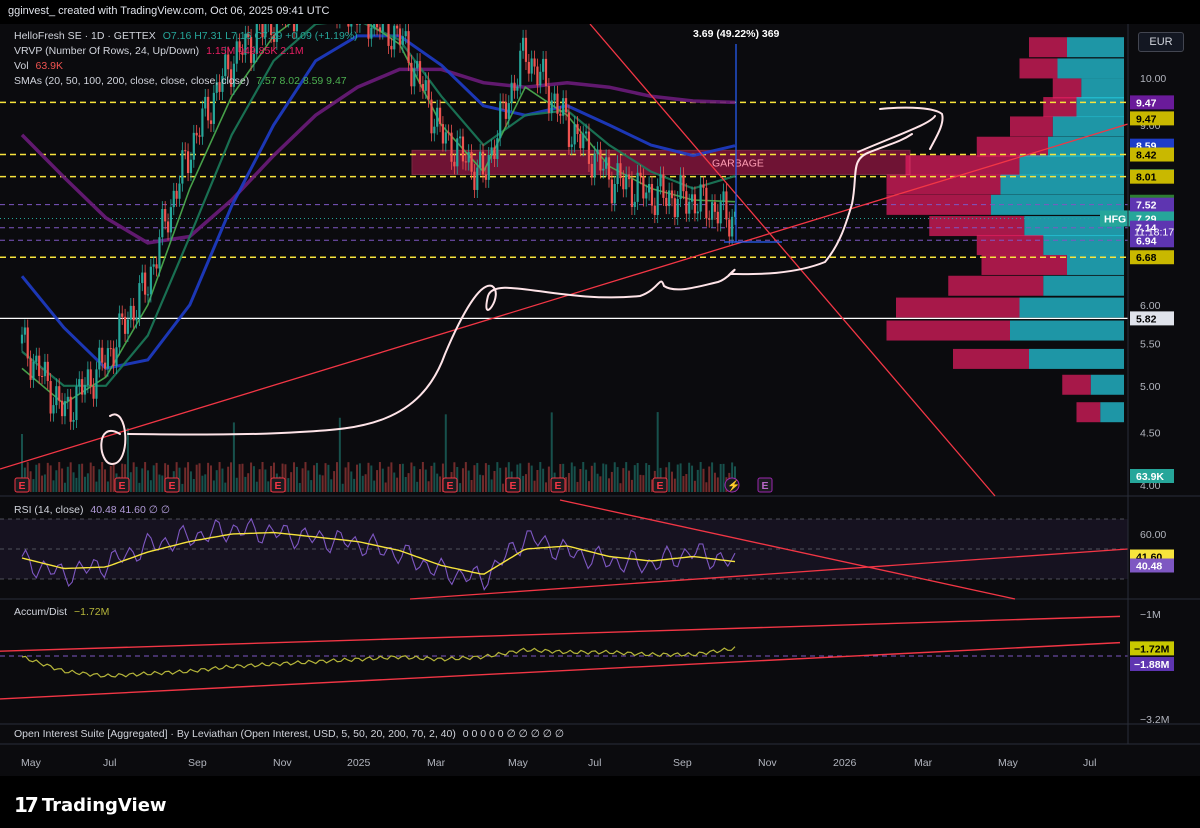  I want to click on price-tag-level: 9.47, so click(1152, 118).